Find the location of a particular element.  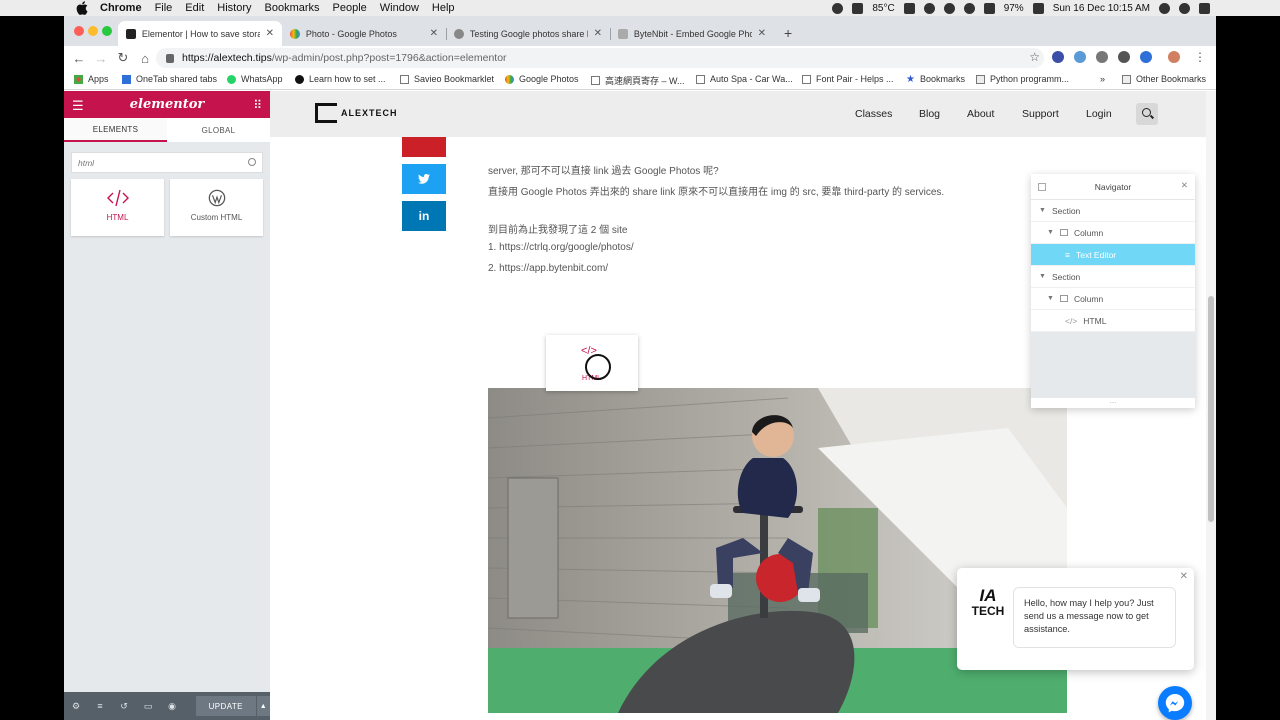

nav-login: Login is located at coordinates (1099, 114).